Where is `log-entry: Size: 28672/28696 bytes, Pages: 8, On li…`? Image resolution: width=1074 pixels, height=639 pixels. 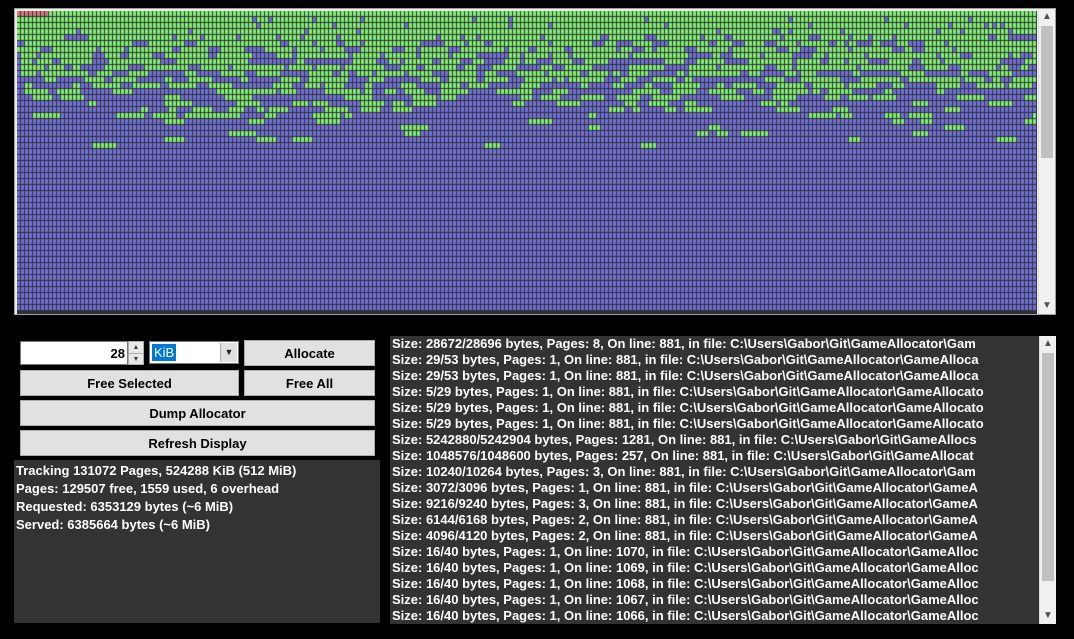 log-entry: Size: 28672/28696 bytes, Pages: 8, On li… is located at coordinates (701, 344).